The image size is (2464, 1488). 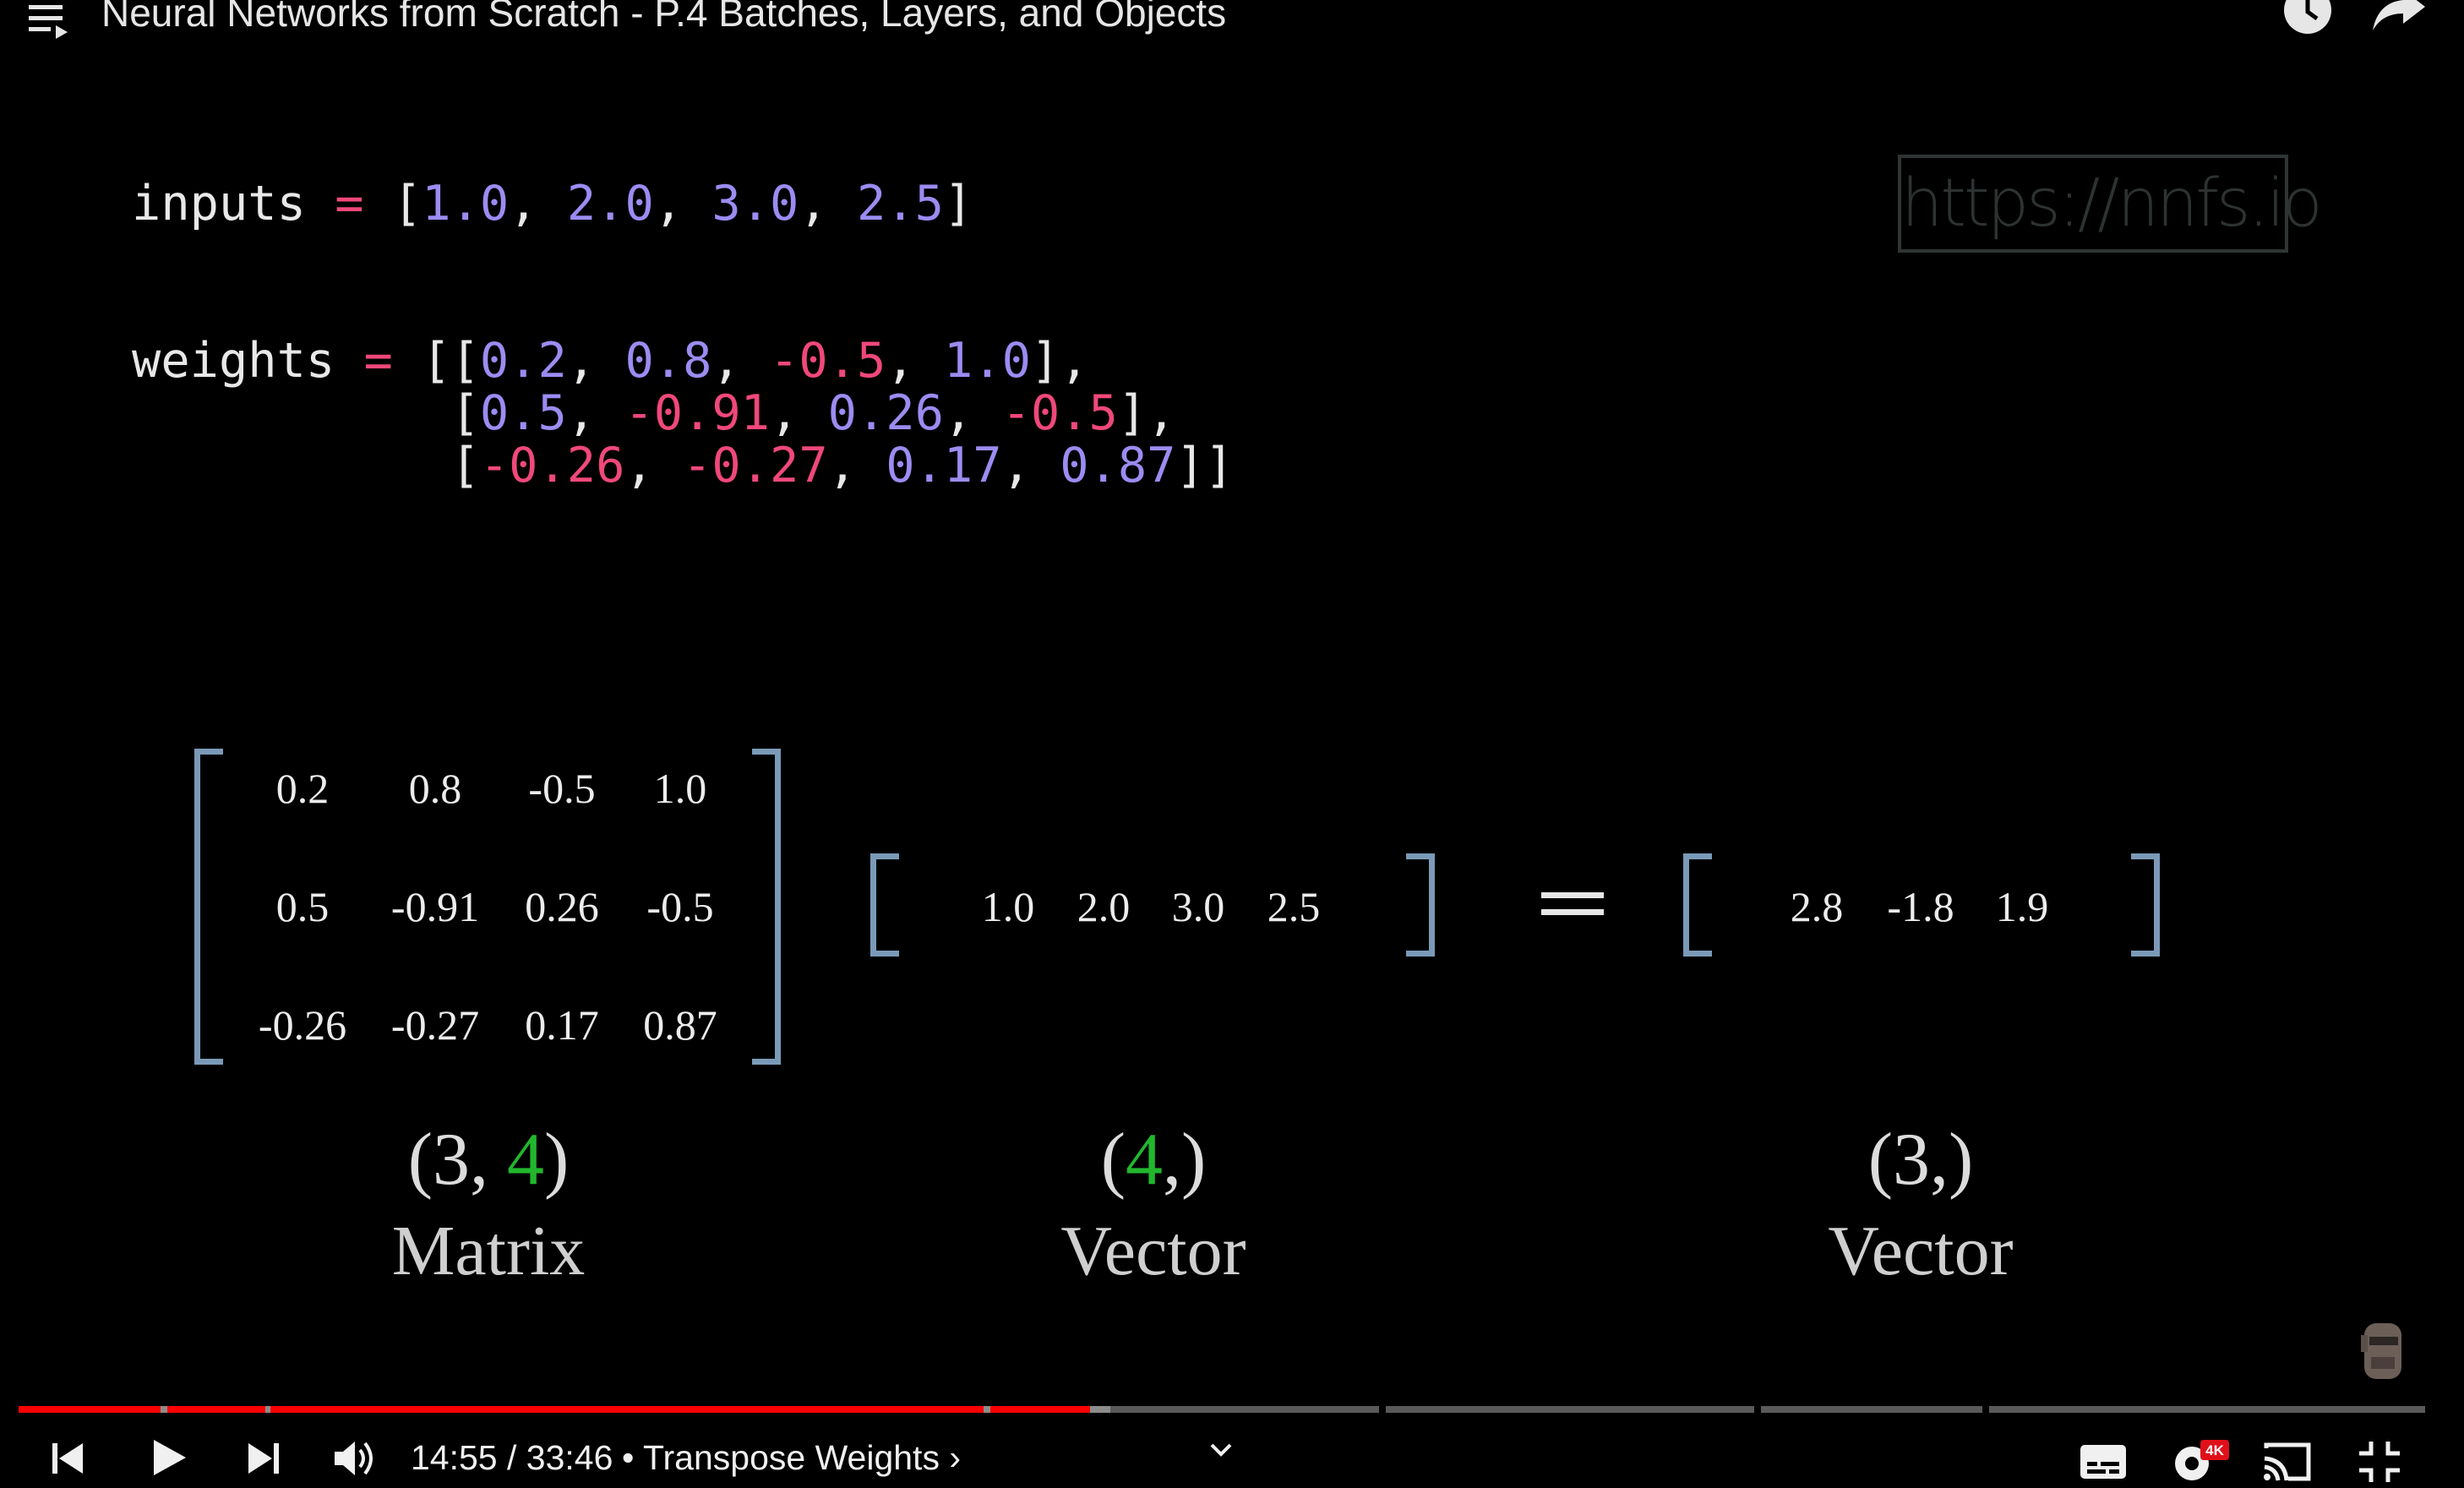 I want to click on matrix-kind-label: Matrix, so click(x=488, y=1251).